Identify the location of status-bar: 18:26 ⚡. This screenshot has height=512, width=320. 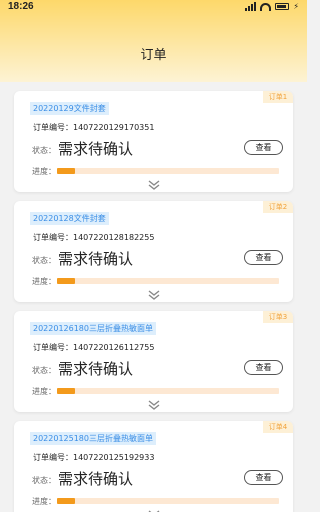
(153, 7).